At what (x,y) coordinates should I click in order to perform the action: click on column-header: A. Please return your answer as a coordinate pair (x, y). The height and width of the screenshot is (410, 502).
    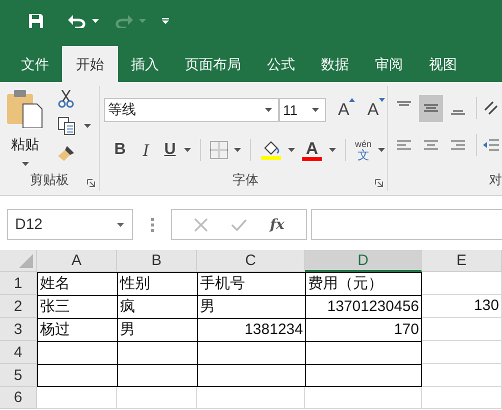
    Looking at the image, I should click on (77, 261).